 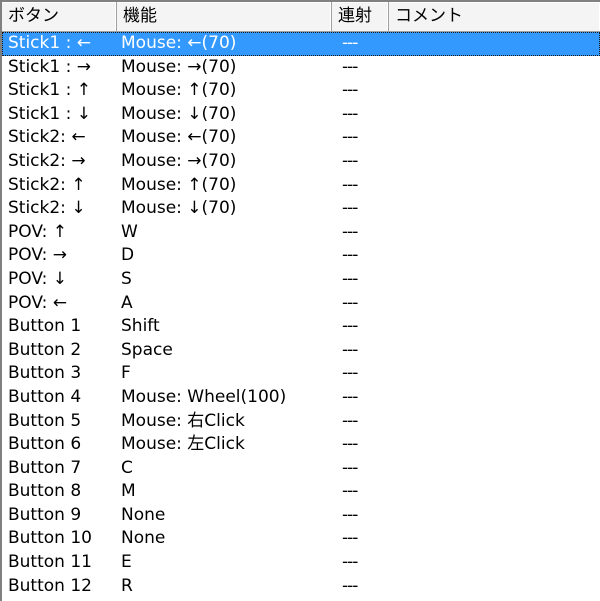 I want to click on list-row: POV: ↓ S ---, so click(x=301, y=280).